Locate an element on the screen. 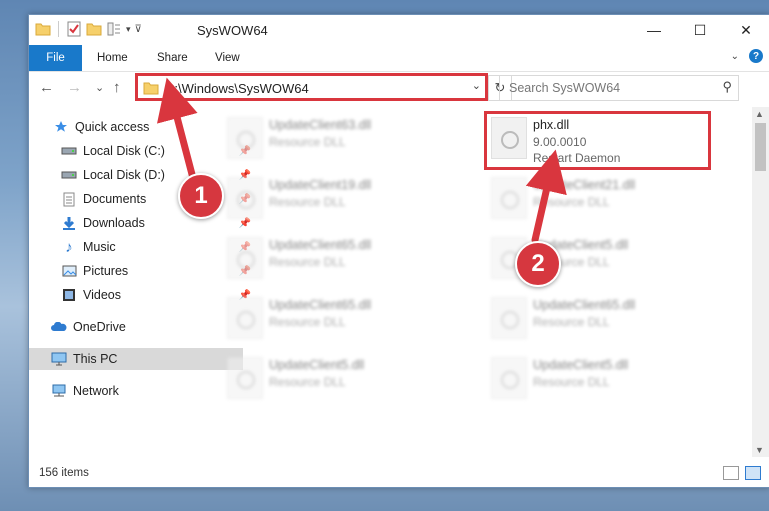 The height and width of the screenshot is (511, 769). window-title: SysWOW64 is located at coordinates (232, 30).